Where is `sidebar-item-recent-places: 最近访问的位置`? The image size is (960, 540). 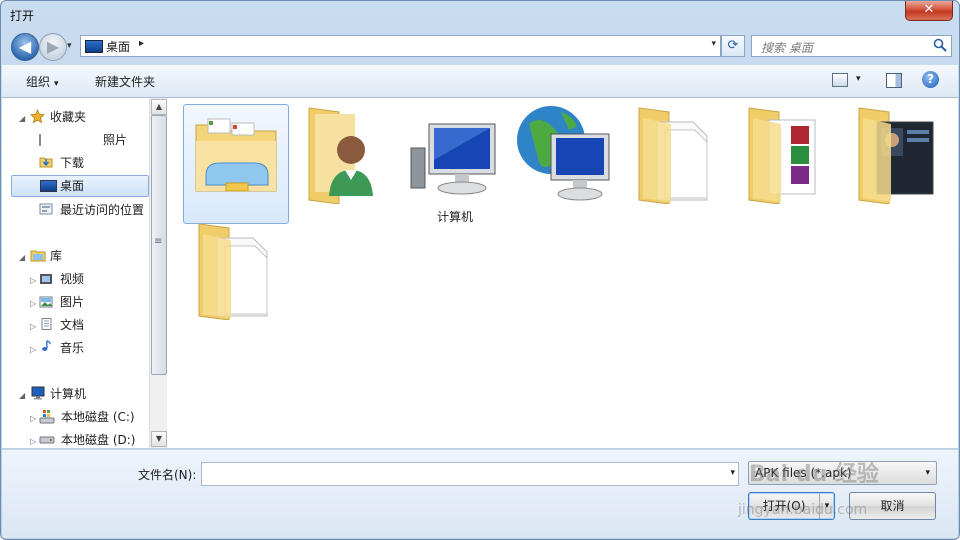
sidebar-item-recent-places: 最近访问的位置 is located at coordinates (94, 210).